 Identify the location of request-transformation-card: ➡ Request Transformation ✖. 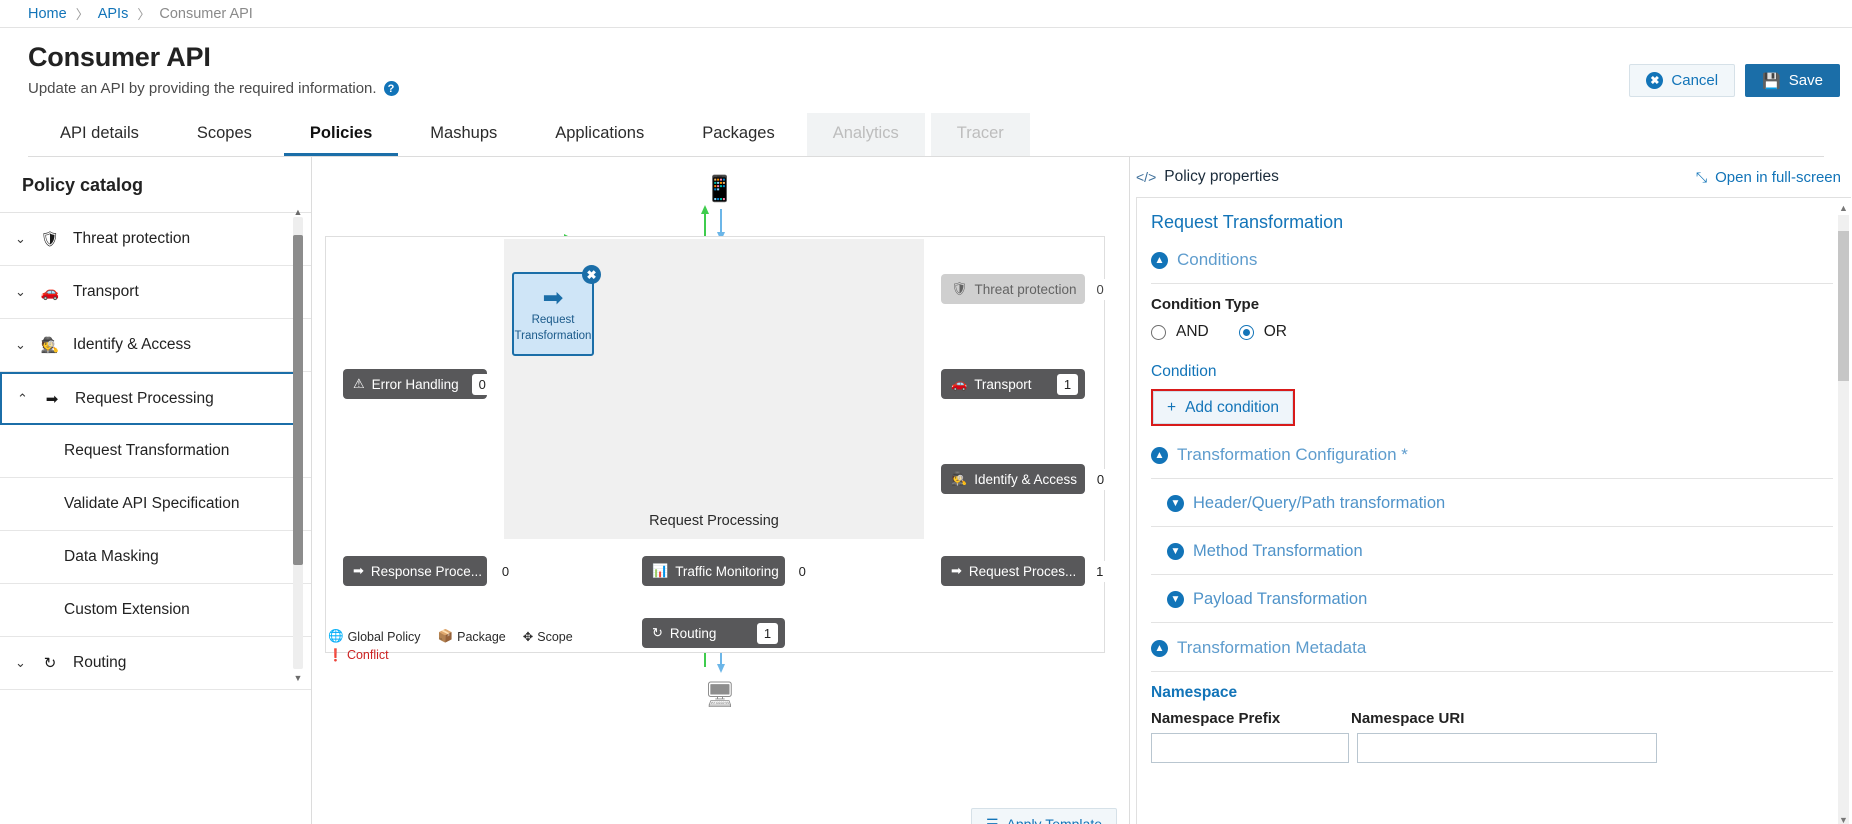
(556, 310).